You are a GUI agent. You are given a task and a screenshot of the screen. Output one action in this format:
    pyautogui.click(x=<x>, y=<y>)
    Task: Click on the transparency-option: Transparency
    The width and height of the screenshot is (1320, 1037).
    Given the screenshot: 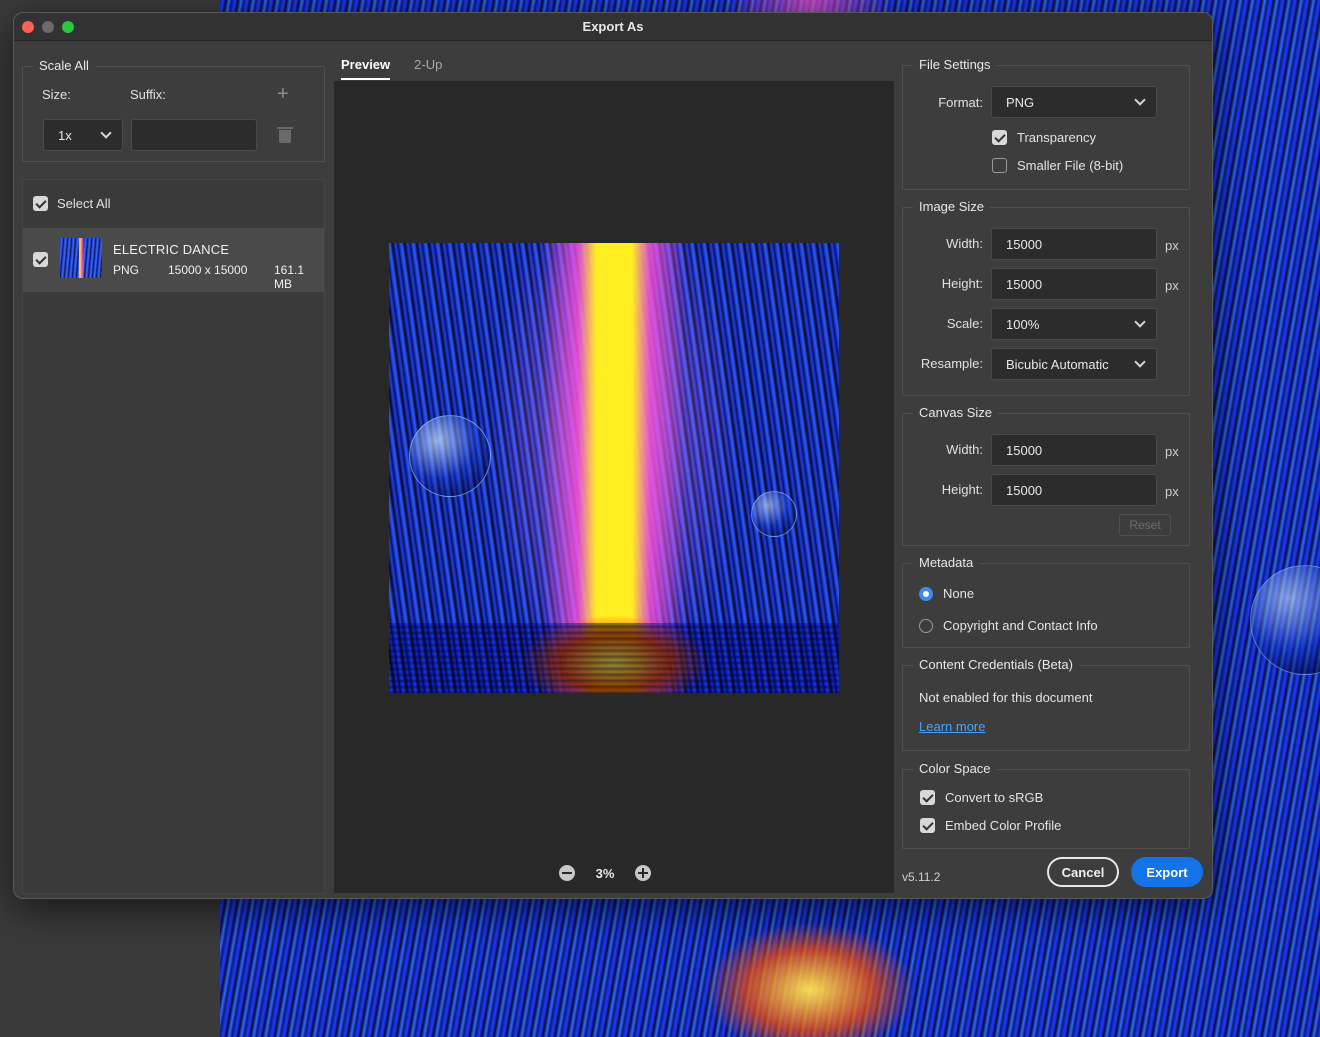 What is the action you would take?
    pyautogui.click(x=1044, y=137)
    